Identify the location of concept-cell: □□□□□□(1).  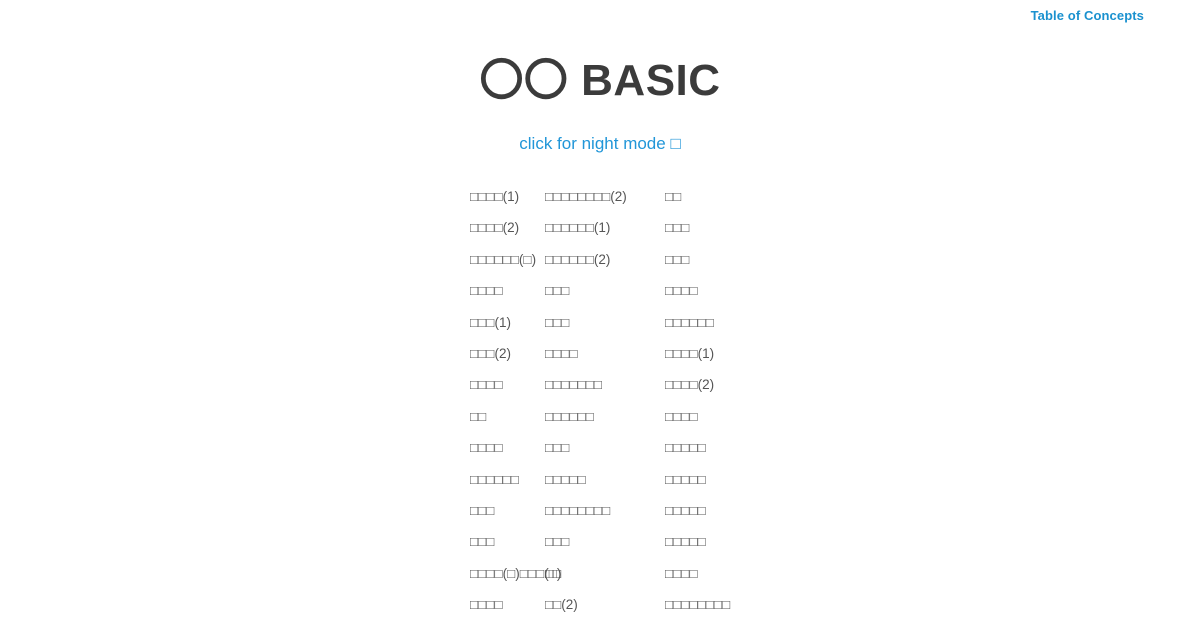
(605, 227).